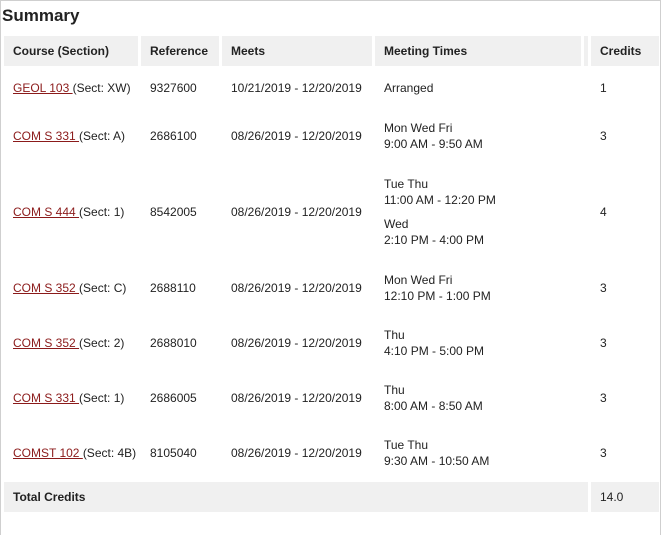 The height and width of the screenshot is (535, 663). Describe the element at coordinates (478, 51) in the screenshot. I see `column-header-meeting-times: Meeting Times` at that location.